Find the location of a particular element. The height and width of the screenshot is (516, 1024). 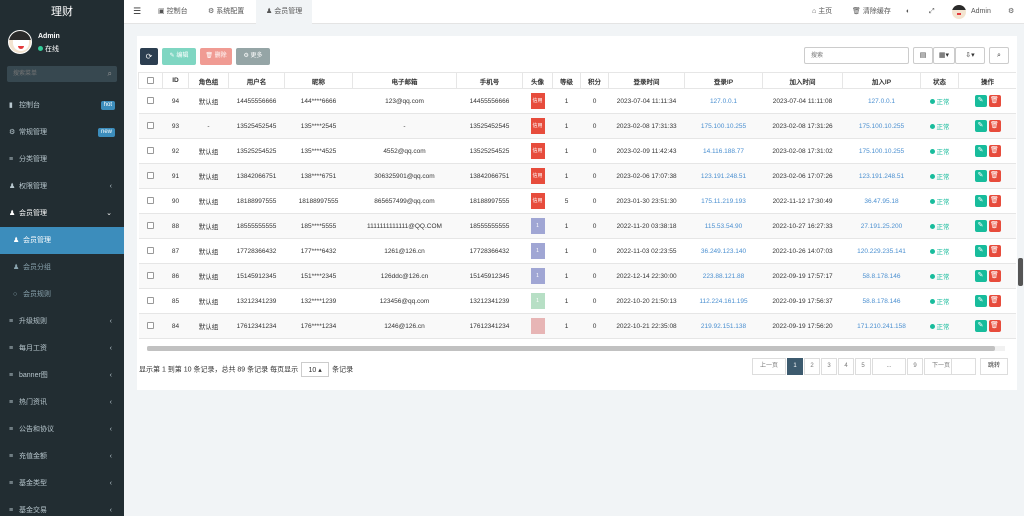

column-header is located at coordinates (150, 80).